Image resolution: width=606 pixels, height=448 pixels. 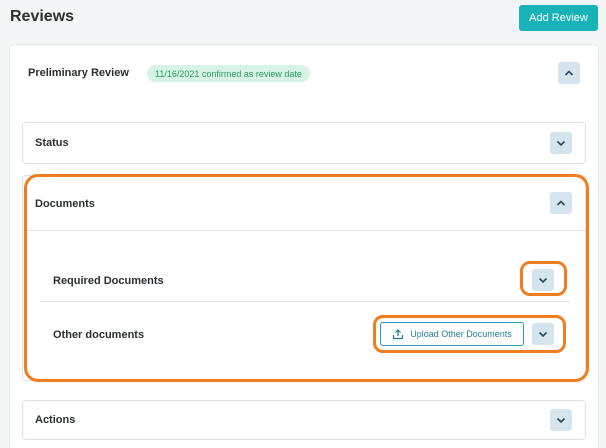 I want to click on review-collapse-toggle, so click(x=569, y=73).